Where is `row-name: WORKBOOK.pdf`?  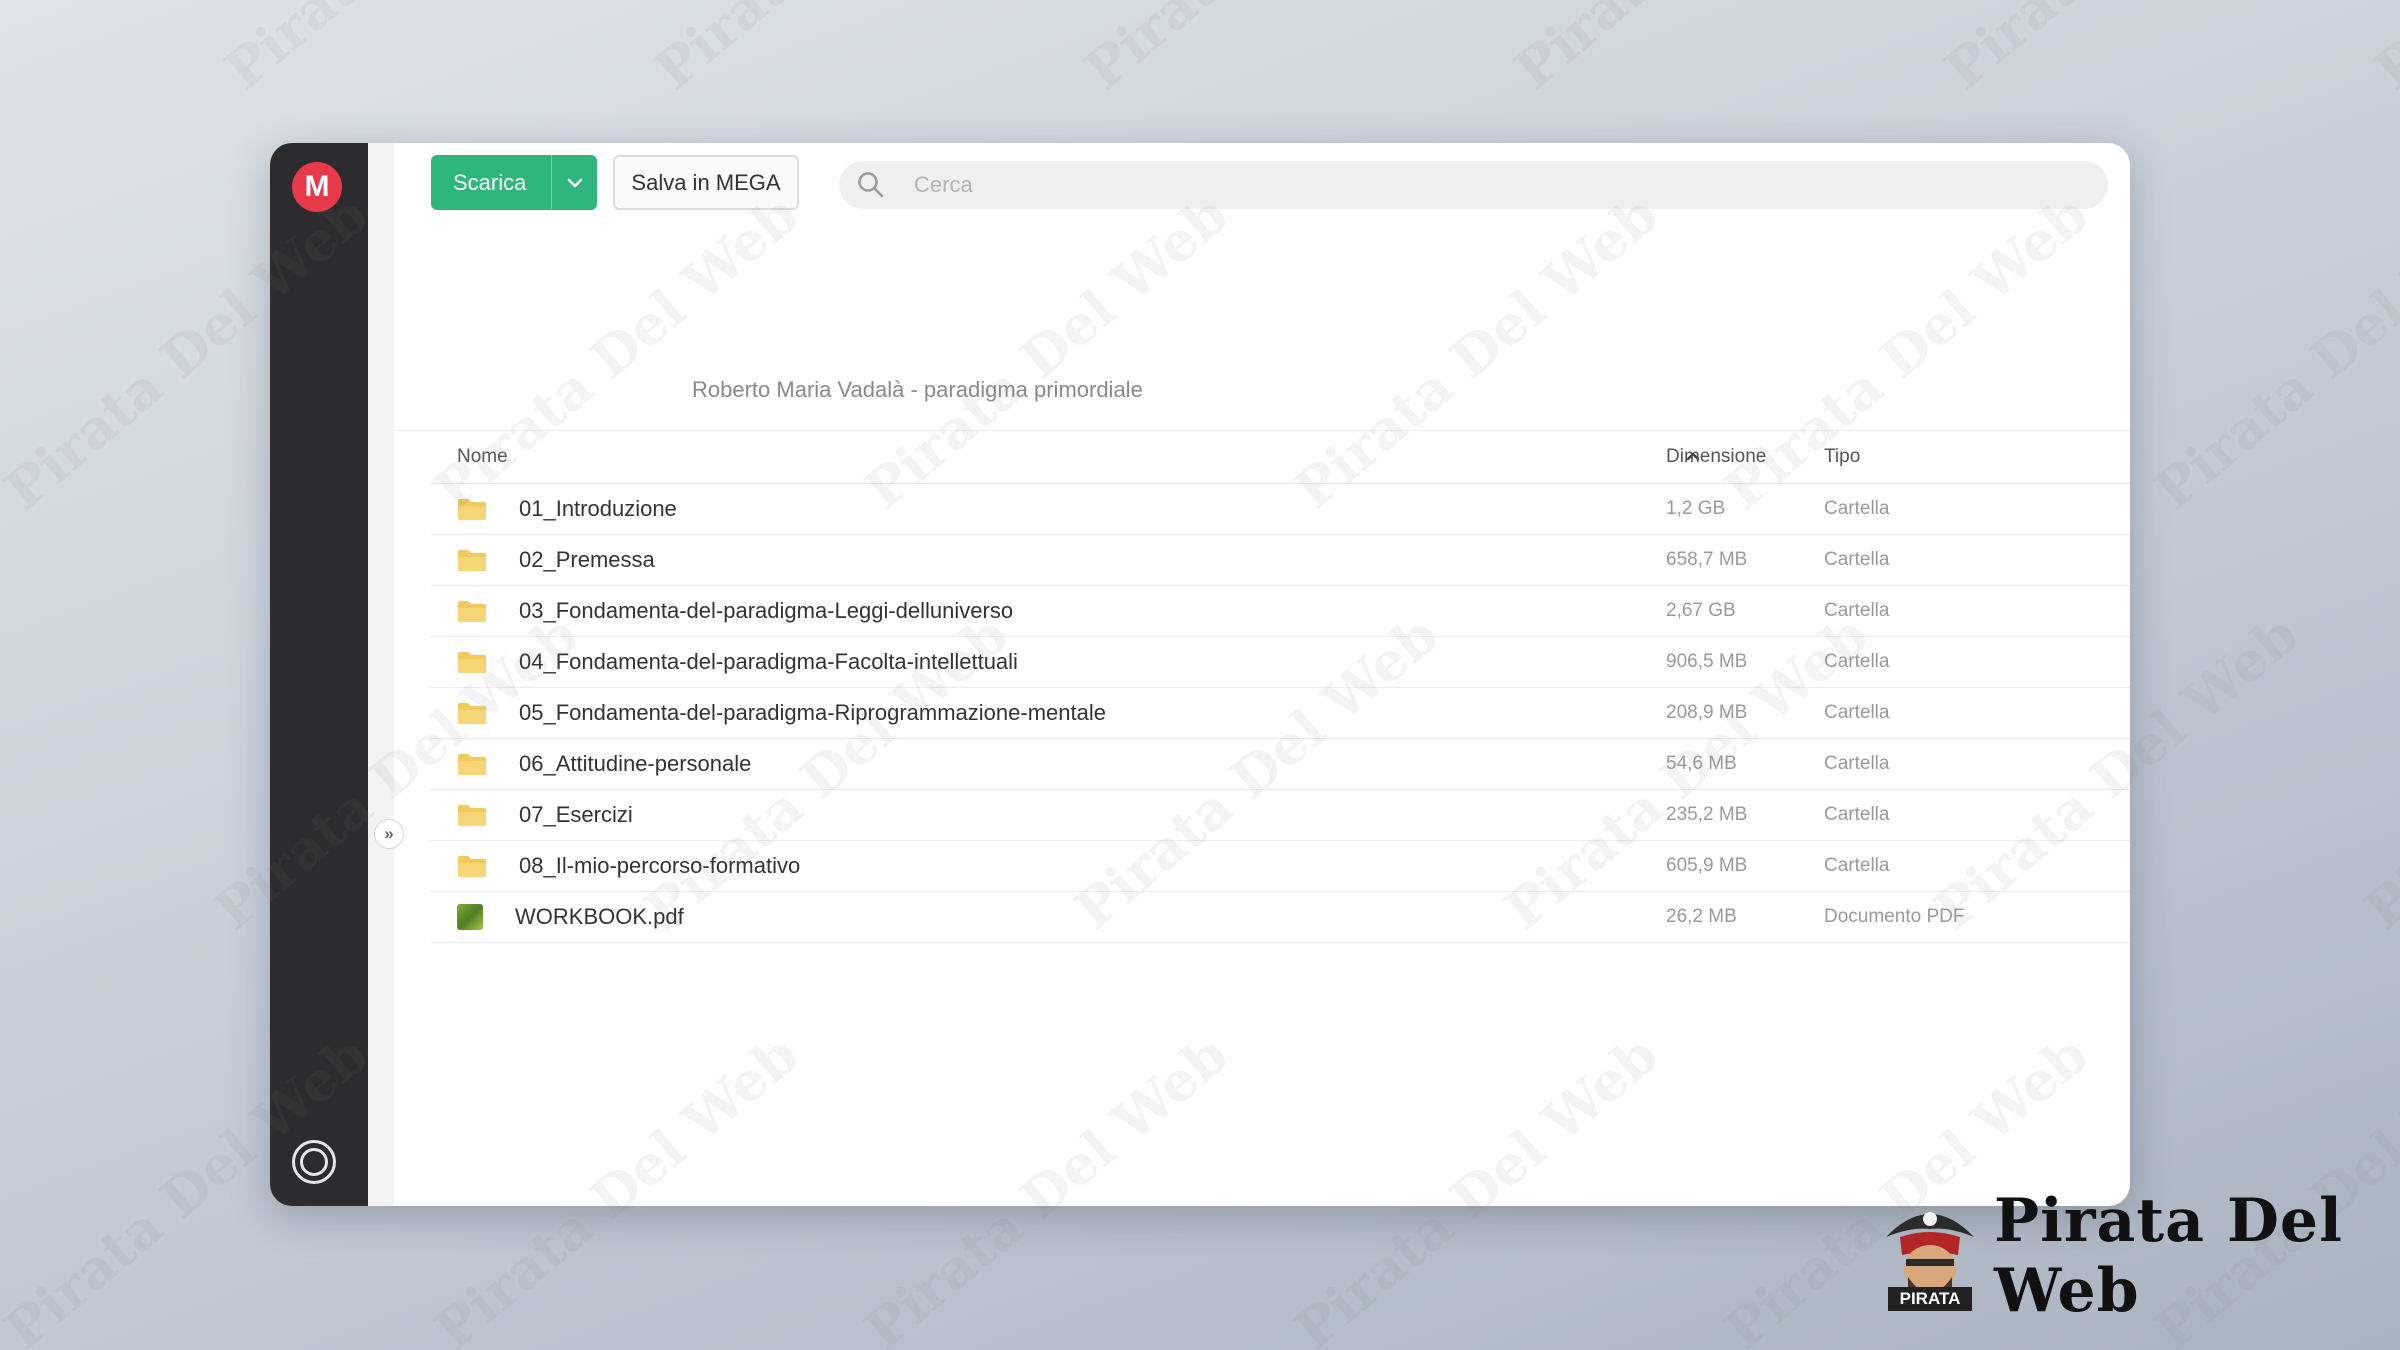 row-name: WORKBOOK.pdf is located at coordinates (599, 917).